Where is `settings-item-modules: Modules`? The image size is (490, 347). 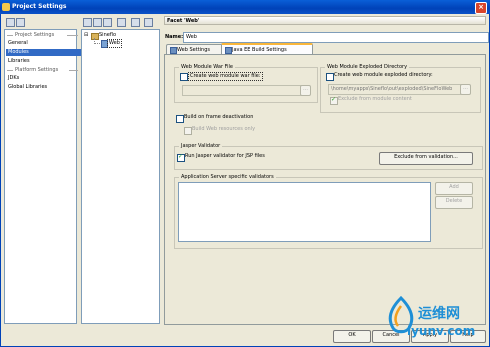
settings-item-modules: Modules is located at coordinates (43, 52).